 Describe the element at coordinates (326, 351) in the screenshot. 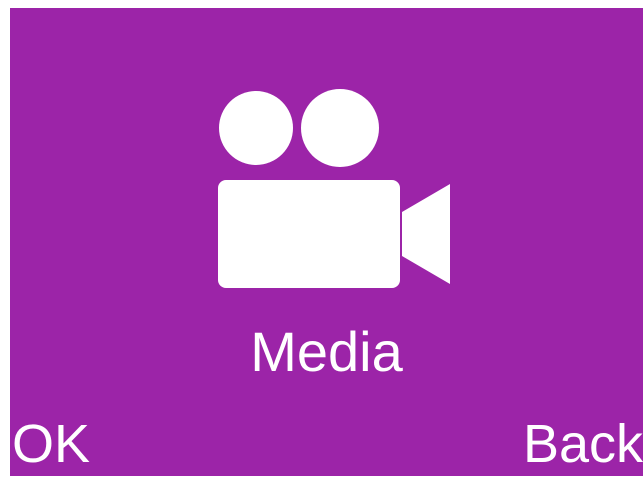

I see `app-label: Media` at that location.